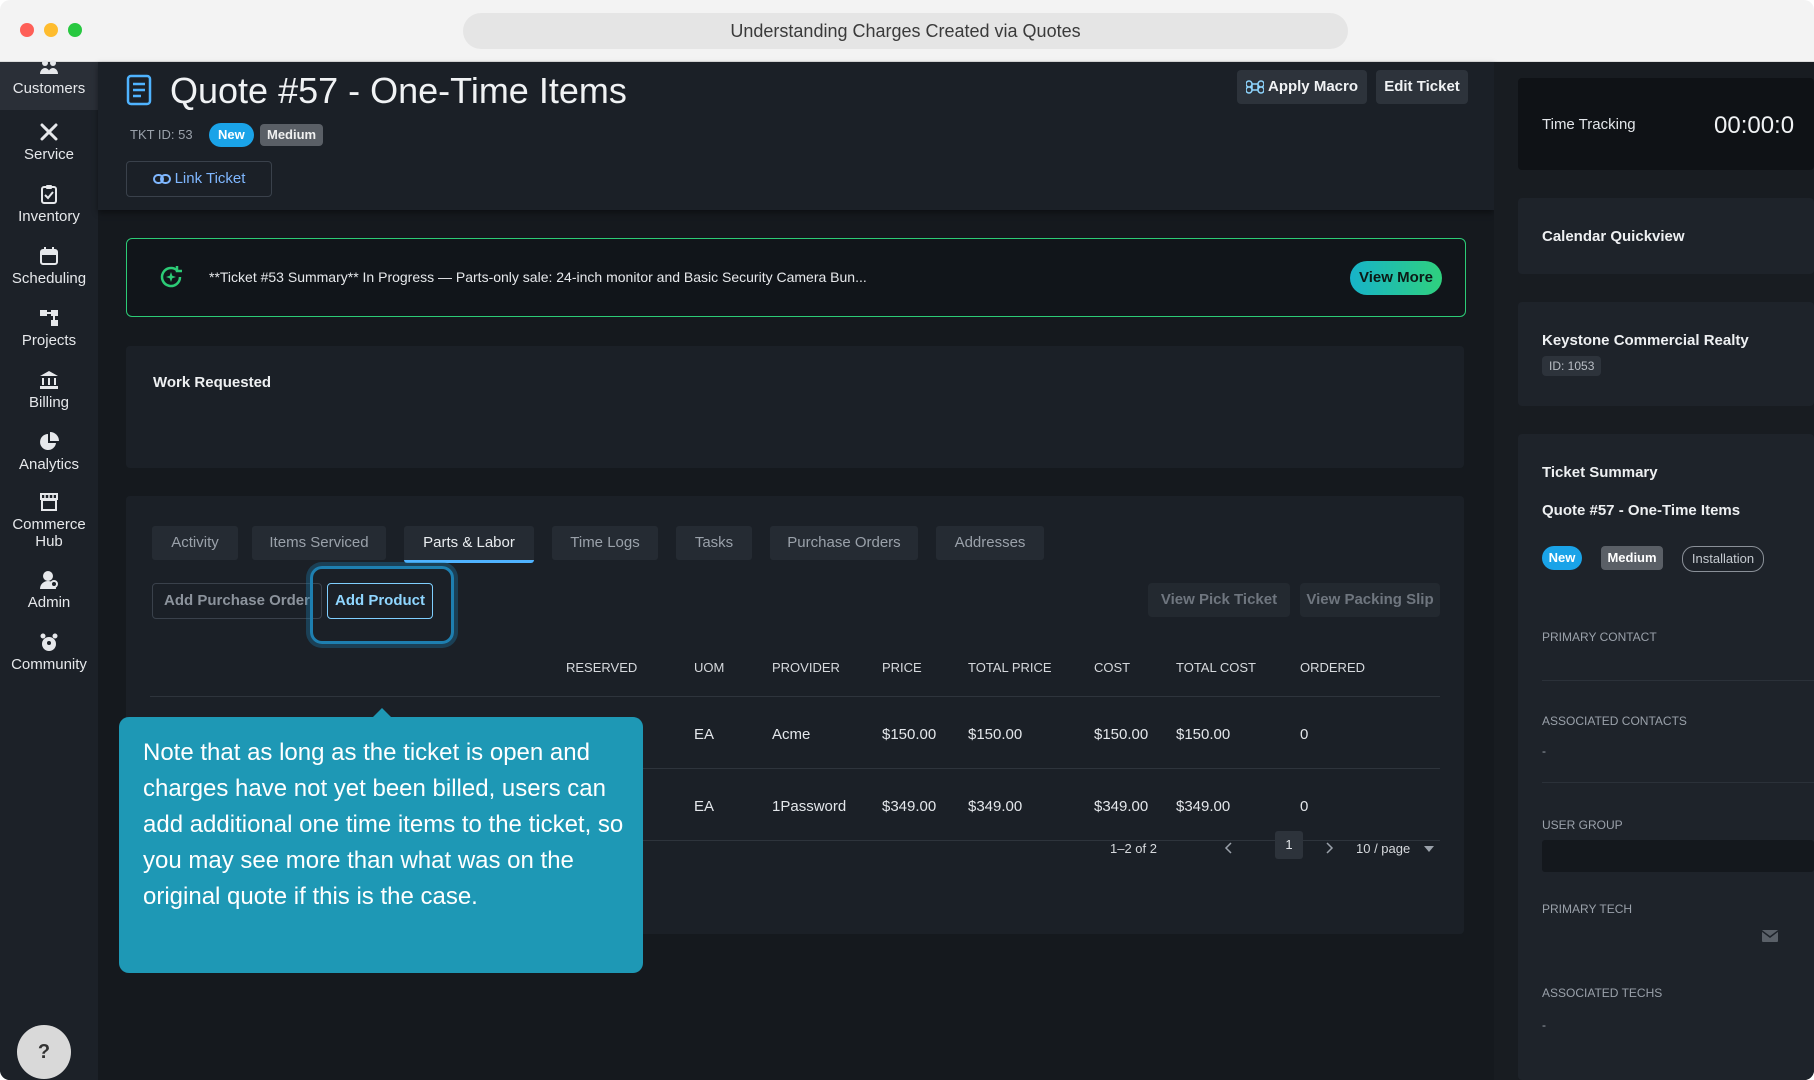  What do you see at coordinates (806, 667) in the screenshot?
I see `column-header: PROVIDER` at bounding box center [806, 667].